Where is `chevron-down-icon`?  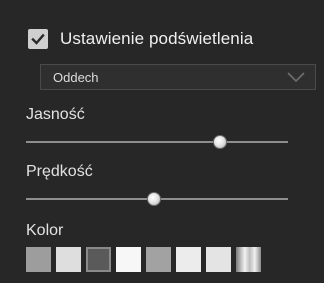
chevron-down-icon is located at coordinates (296, 77).